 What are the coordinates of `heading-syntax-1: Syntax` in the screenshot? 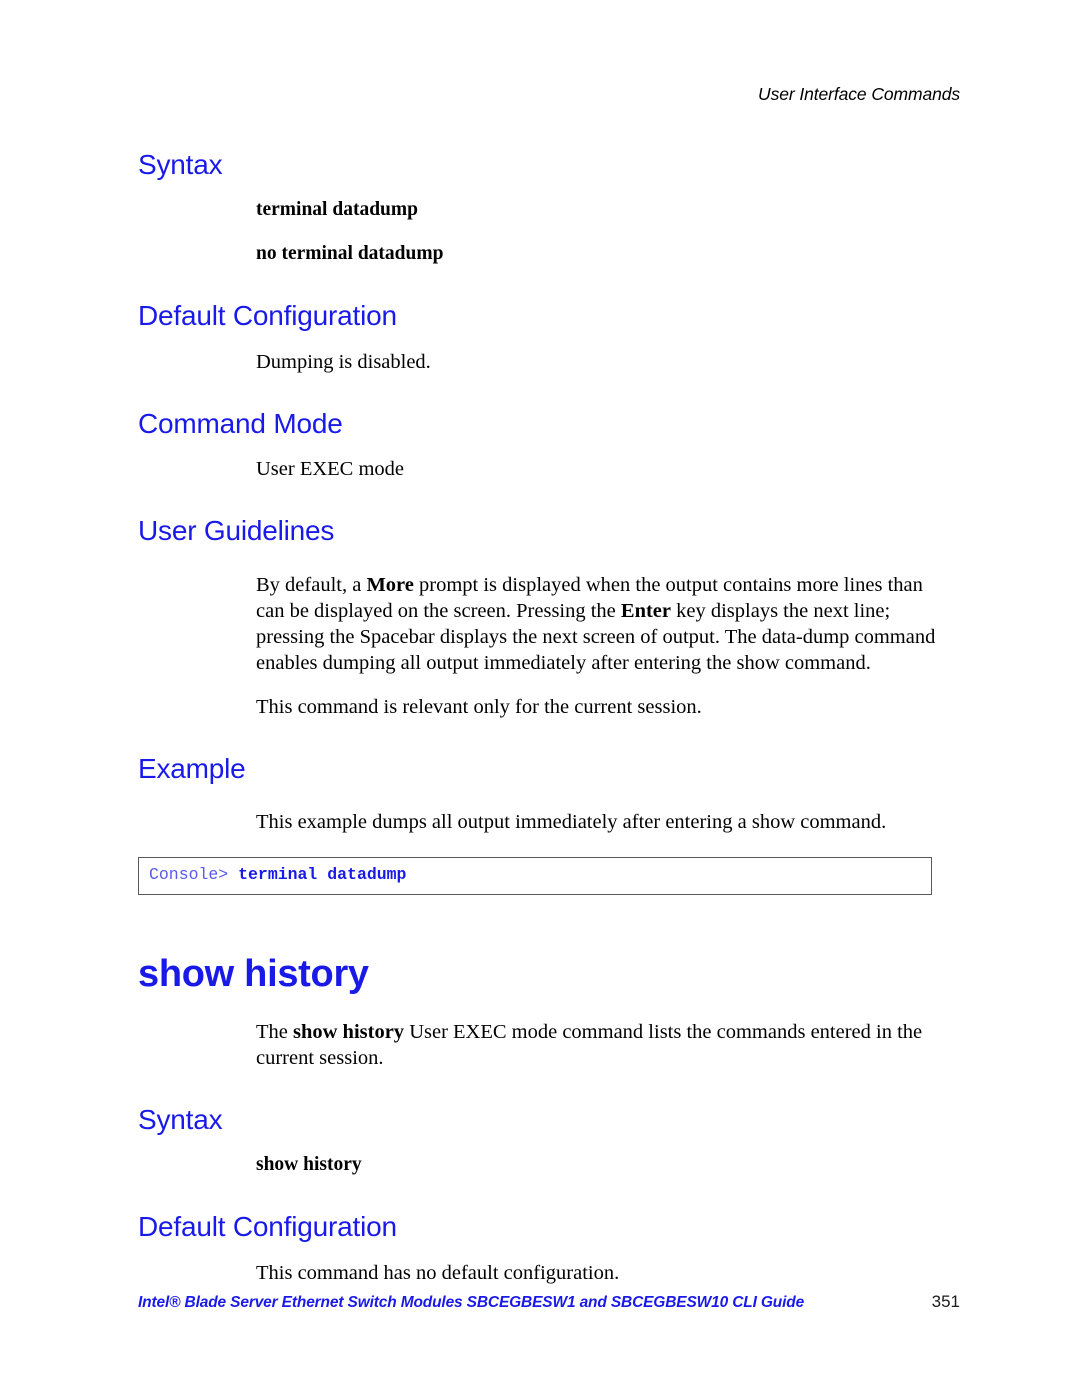 It's located at (180, 164).